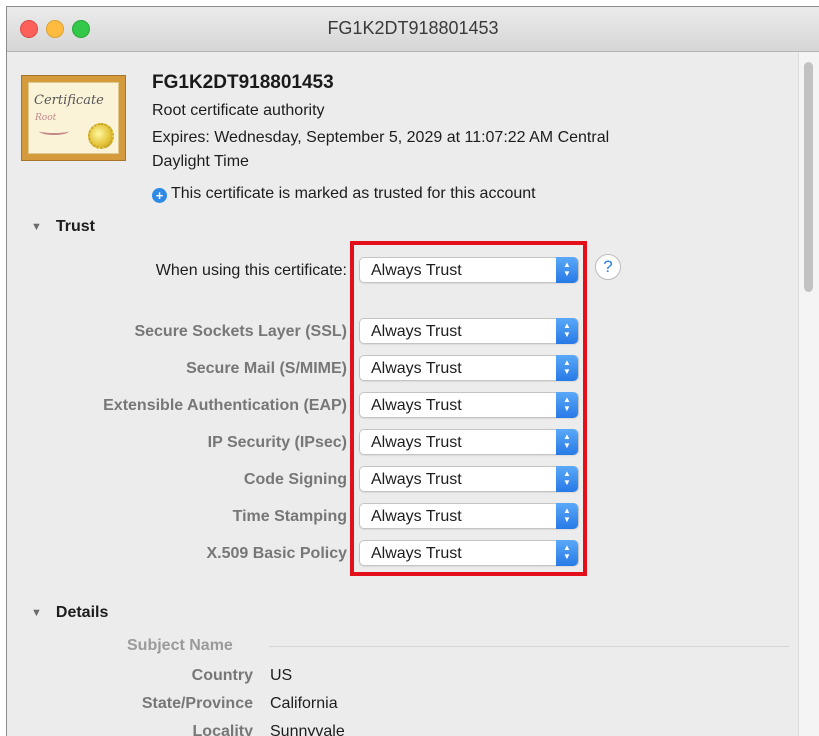  What do you see at coordinates (295, 479) in the screenshot?
I see `trust-row-label-code-signing: Code Signing` at bounding box center [295, 479].